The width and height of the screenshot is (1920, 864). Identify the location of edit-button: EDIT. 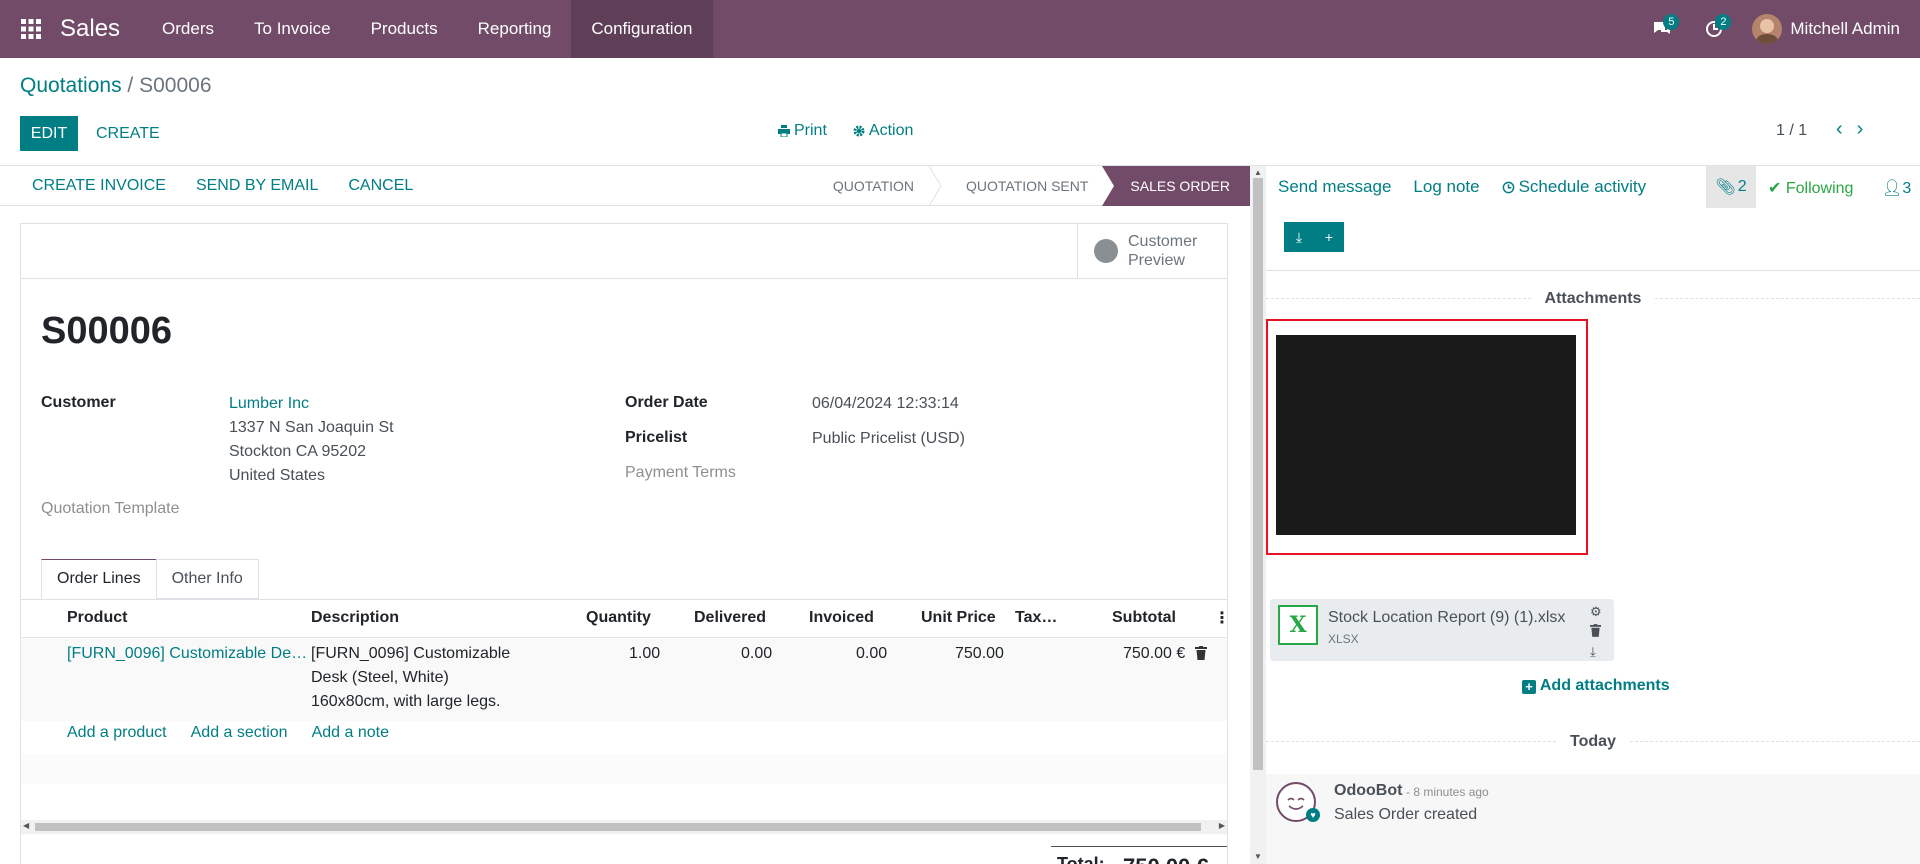
(49, 133).